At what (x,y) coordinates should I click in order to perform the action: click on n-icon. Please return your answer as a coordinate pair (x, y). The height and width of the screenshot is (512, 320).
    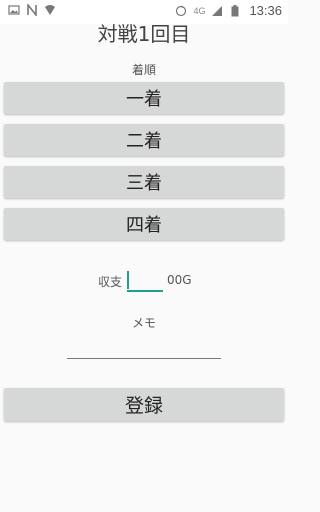
    Looking at the image, I should click on (32, 10).